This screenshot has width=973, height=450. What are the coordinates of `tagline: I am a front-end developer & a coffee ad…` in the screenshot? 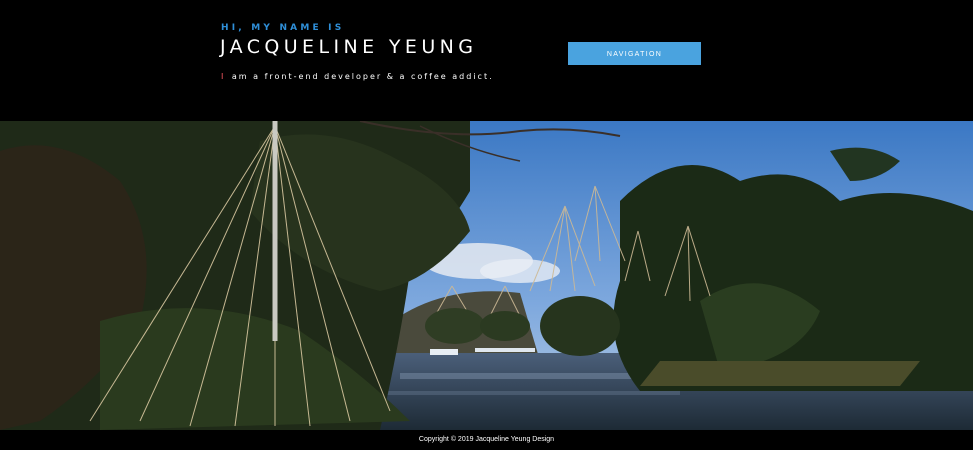 It's located at (357, 76).